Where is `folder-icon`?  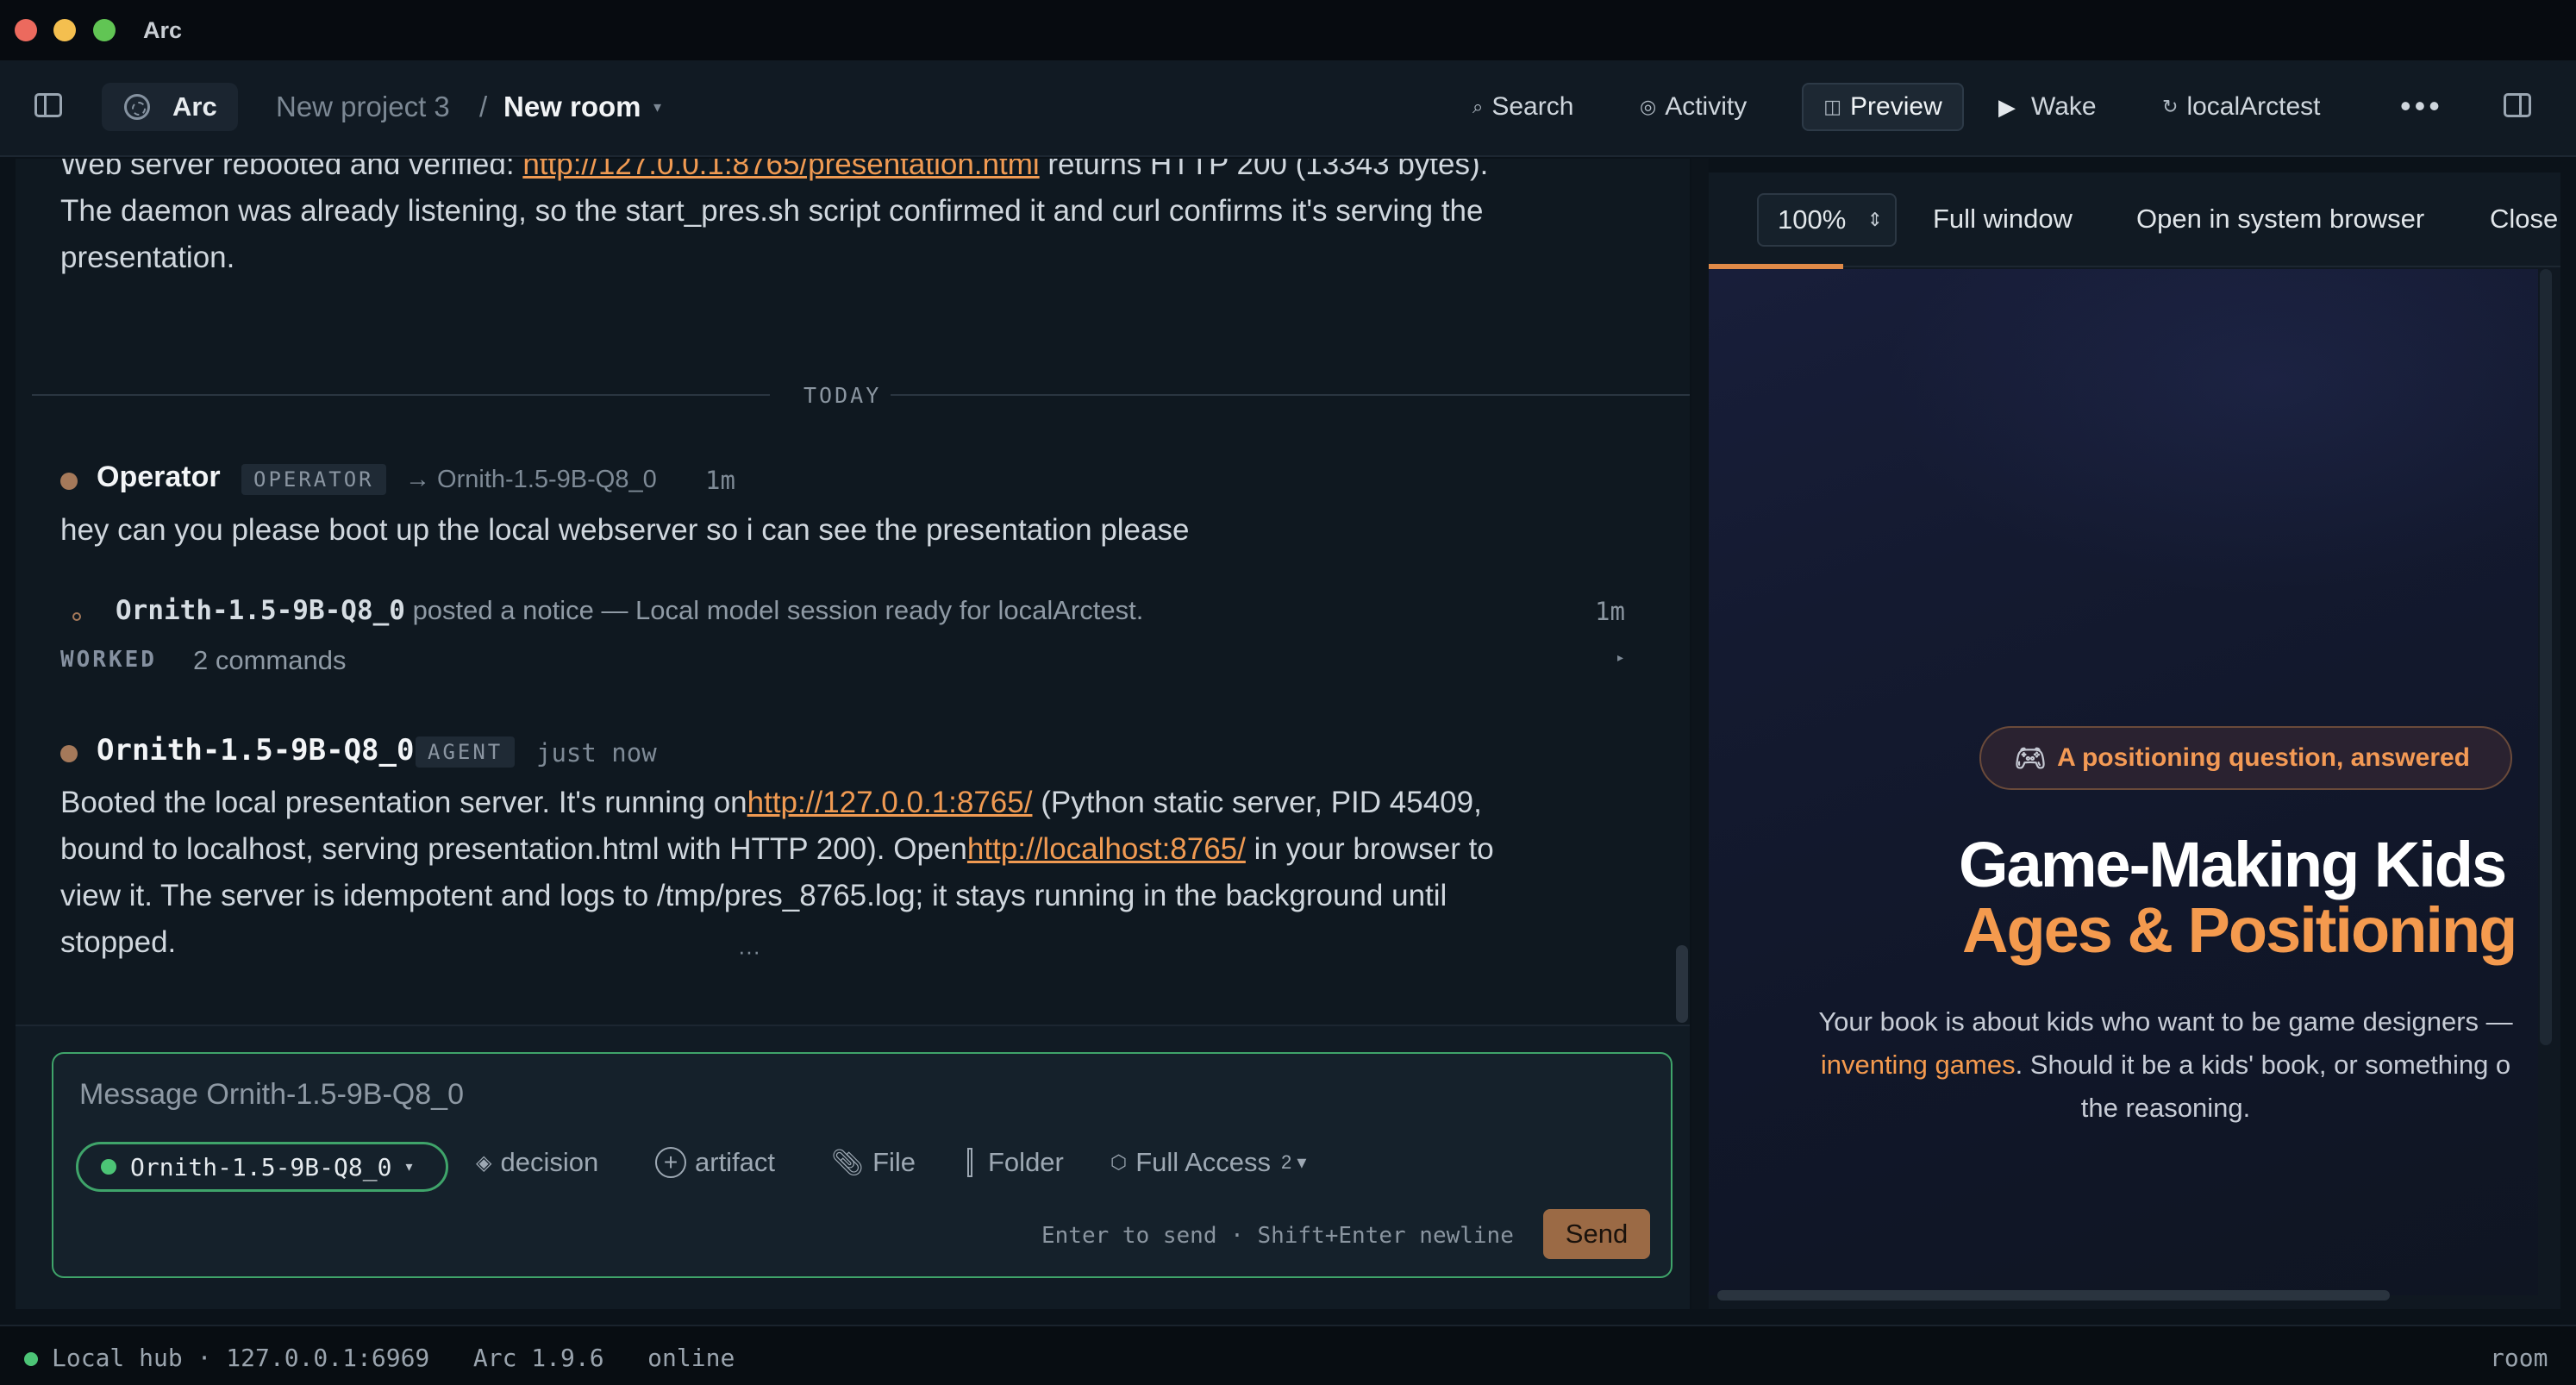 folder-icon is located at coordinates (969, 1162).